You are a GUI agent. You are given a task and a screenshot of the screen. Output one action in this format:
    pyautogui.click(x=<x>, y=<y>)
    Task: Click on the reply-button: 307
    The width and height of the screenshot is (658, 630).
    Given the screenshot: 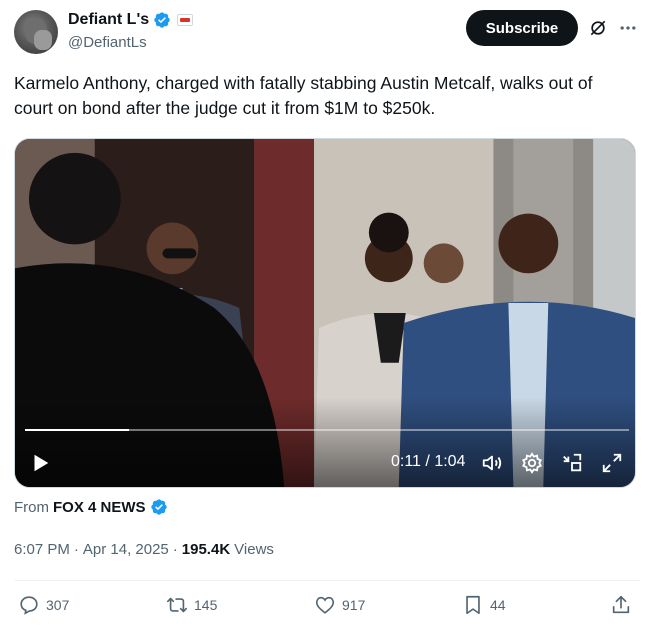 What is the action you would take?
    pyautogui.click(x=43, y=605)
    